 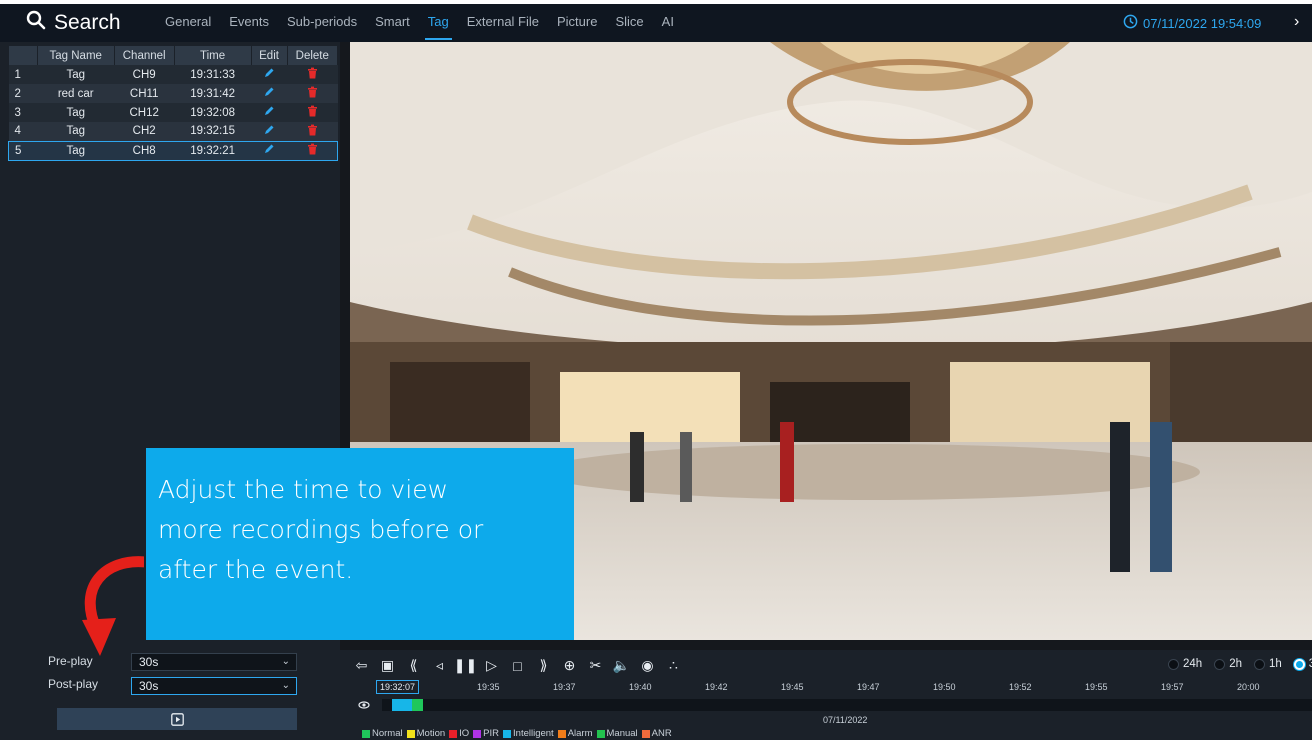 What do you see at coordinates (1296, 22) in the screenshot?
I see `close-icon: ›` at bounding box center [1296, 22].